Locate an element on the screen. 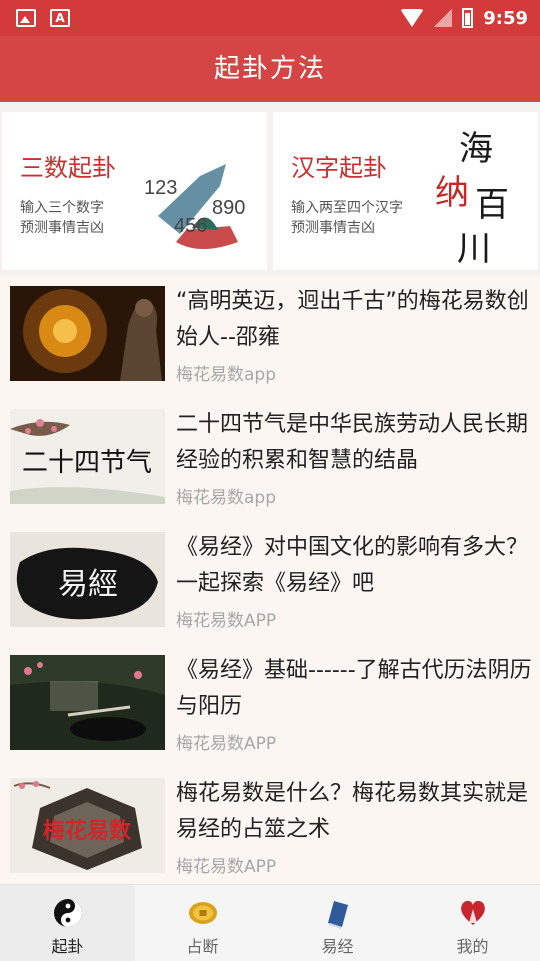  list-item: 易經 《易经》对中国文化的影响有多大？一起探索《易经》吧 梅花易数APP is located at coordinates (270, 583).